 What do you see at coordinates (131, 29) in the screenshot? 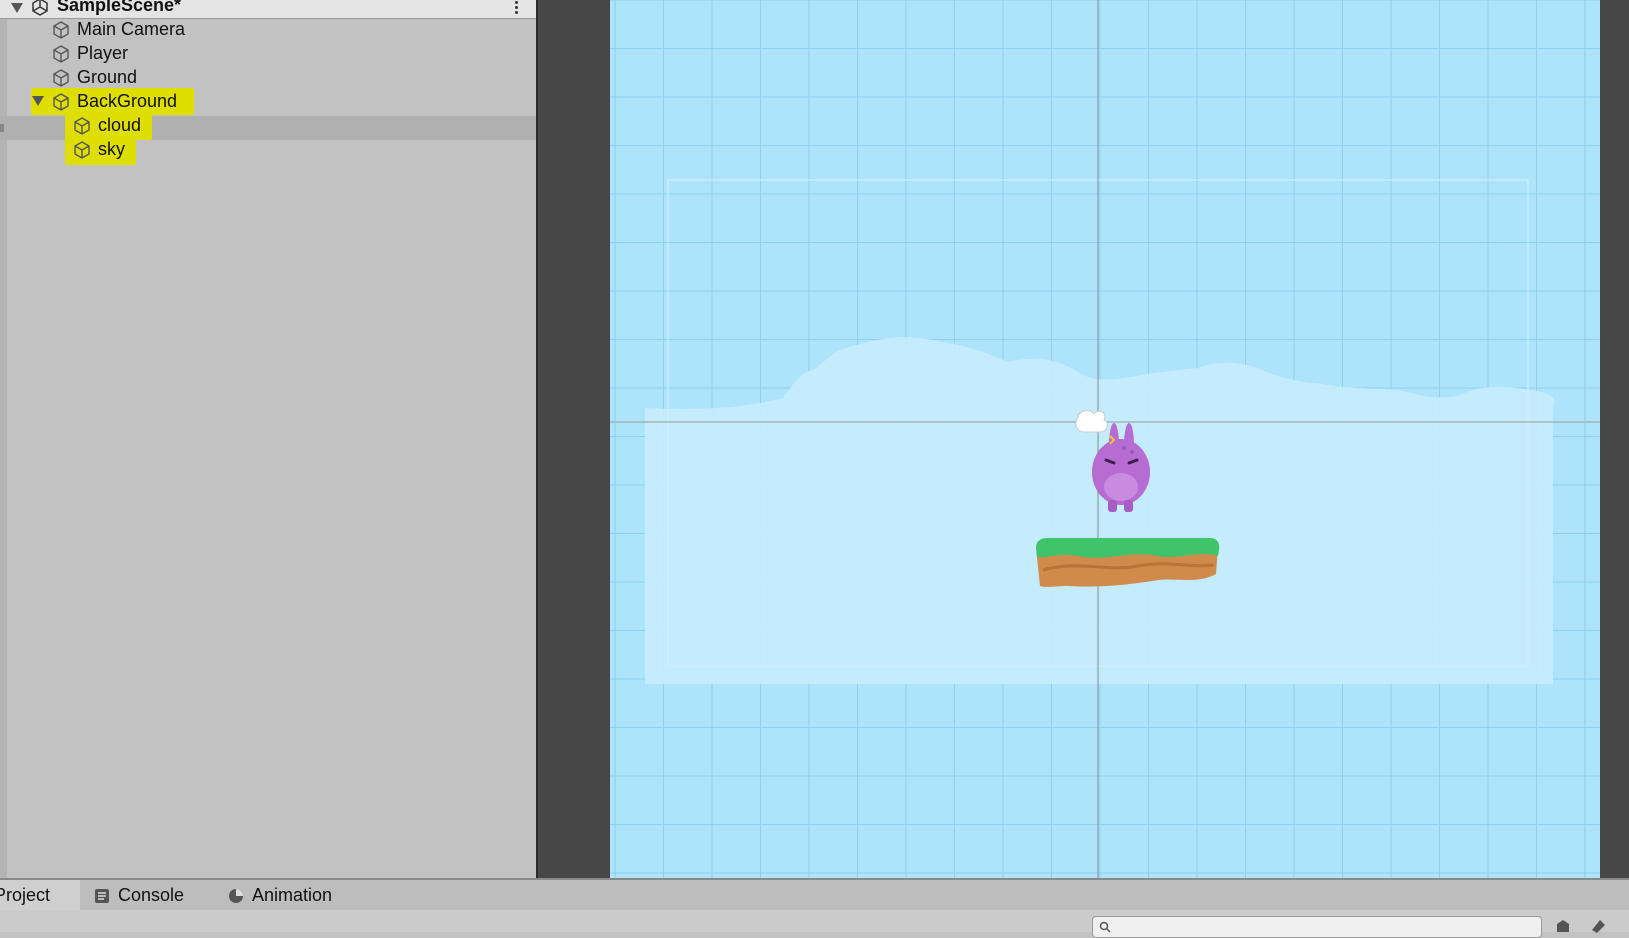
I see `hierarchy-item-label: Main Camera` at bounding box center [131, 29].